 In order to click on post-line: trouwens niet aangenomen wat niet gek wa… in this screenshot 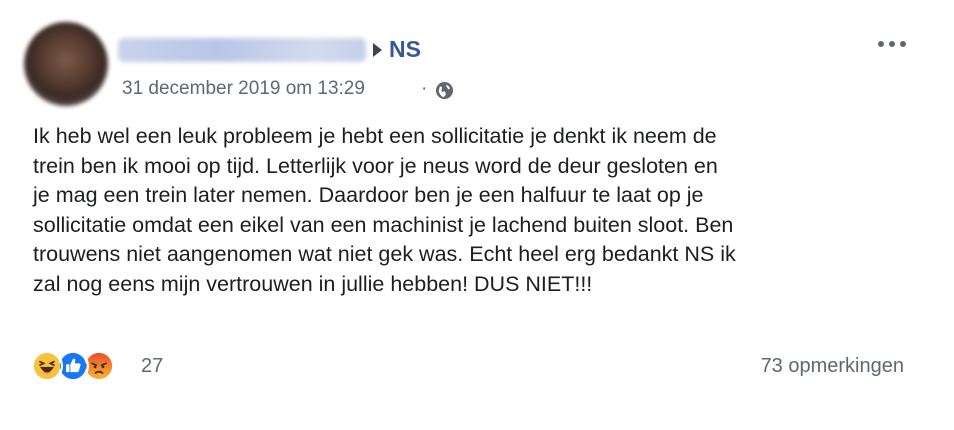, I will do `click(384, 254)`.